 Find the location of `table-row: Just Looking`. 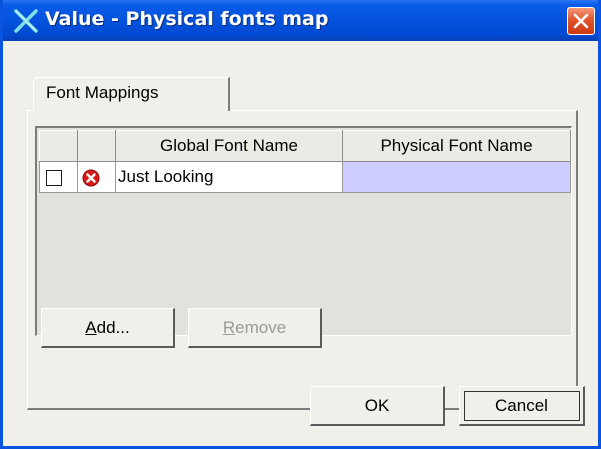

table-row: Just Looking is located at coordinates (305, 177).